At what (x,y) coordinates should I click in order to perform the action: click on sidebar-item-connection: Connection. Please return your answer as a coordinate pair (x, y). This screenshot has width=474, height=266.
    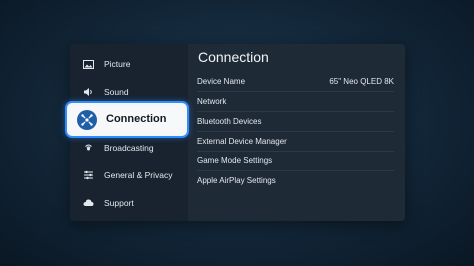
    Looking at the image, I should click on (127, 119).